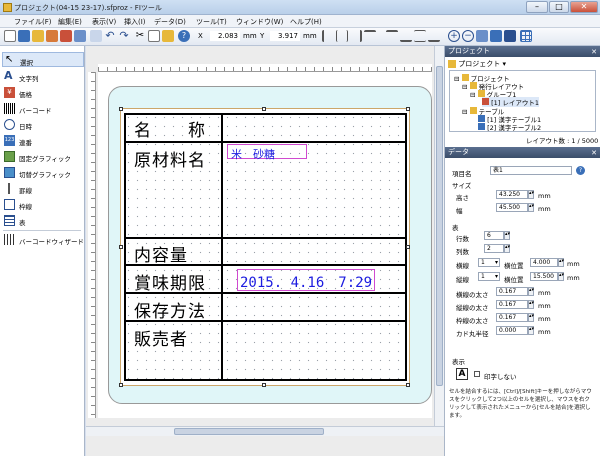  Describe the element at coordinates (584, 7) in the screenshot. I see `close-button: ✕` at that location.